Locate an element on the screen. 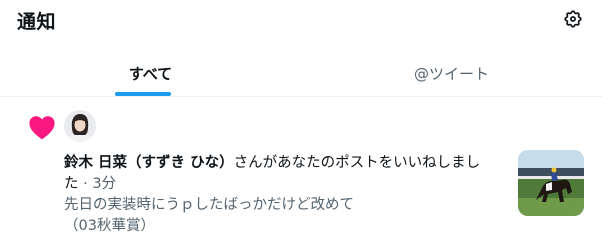 The image size is (602, 245). action-text-end: た is located at coordinates (71, 184).